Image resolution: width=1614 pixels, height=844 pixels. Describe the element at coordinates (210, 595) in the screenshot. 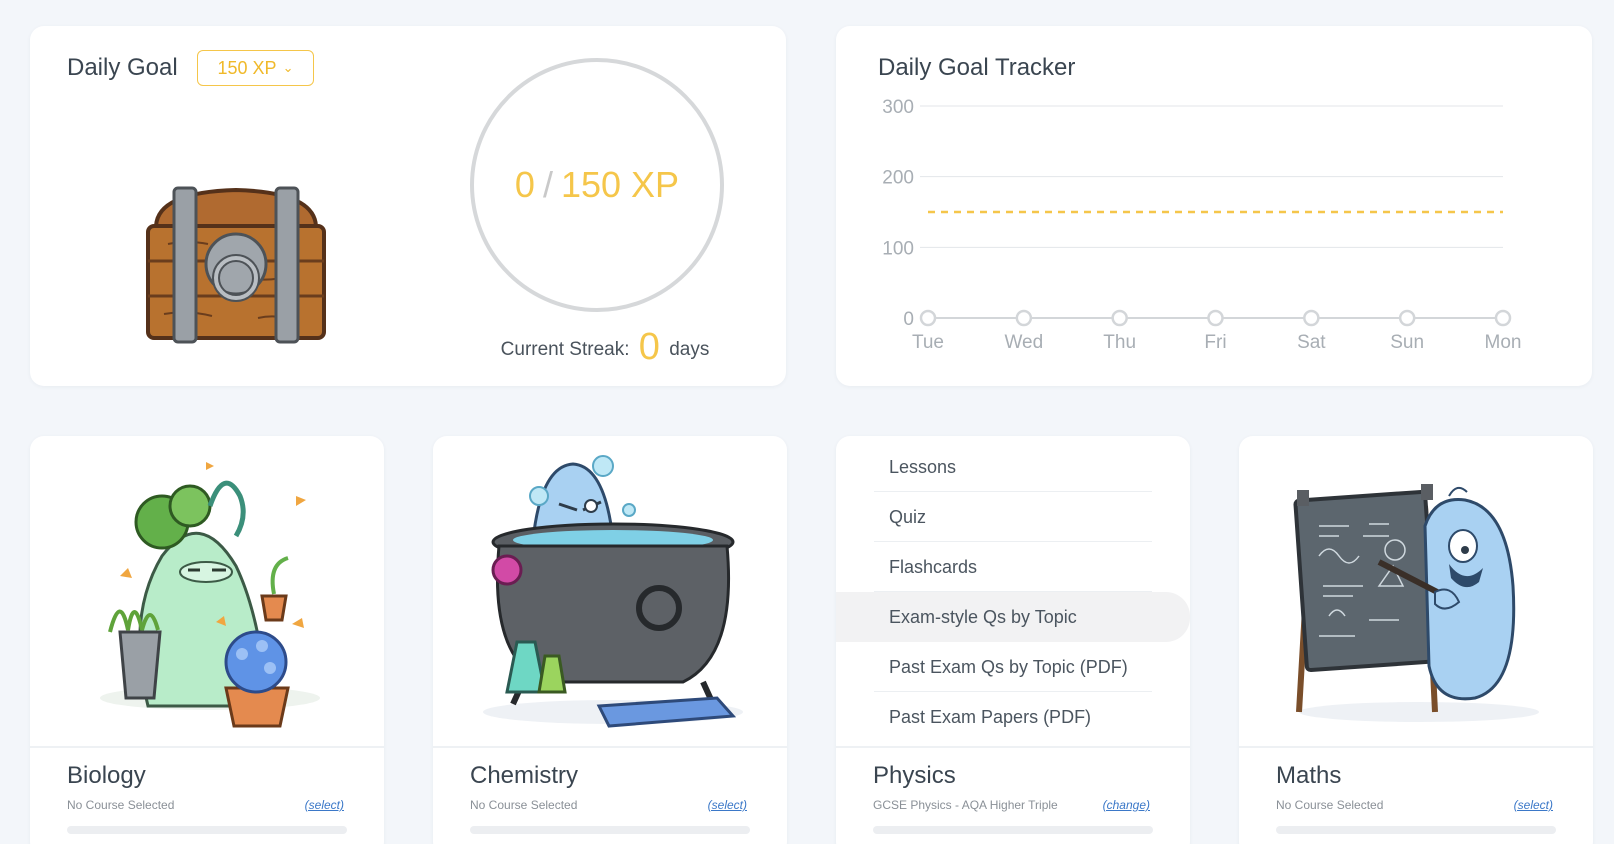

I see `biology-mascot-icon` at that location.